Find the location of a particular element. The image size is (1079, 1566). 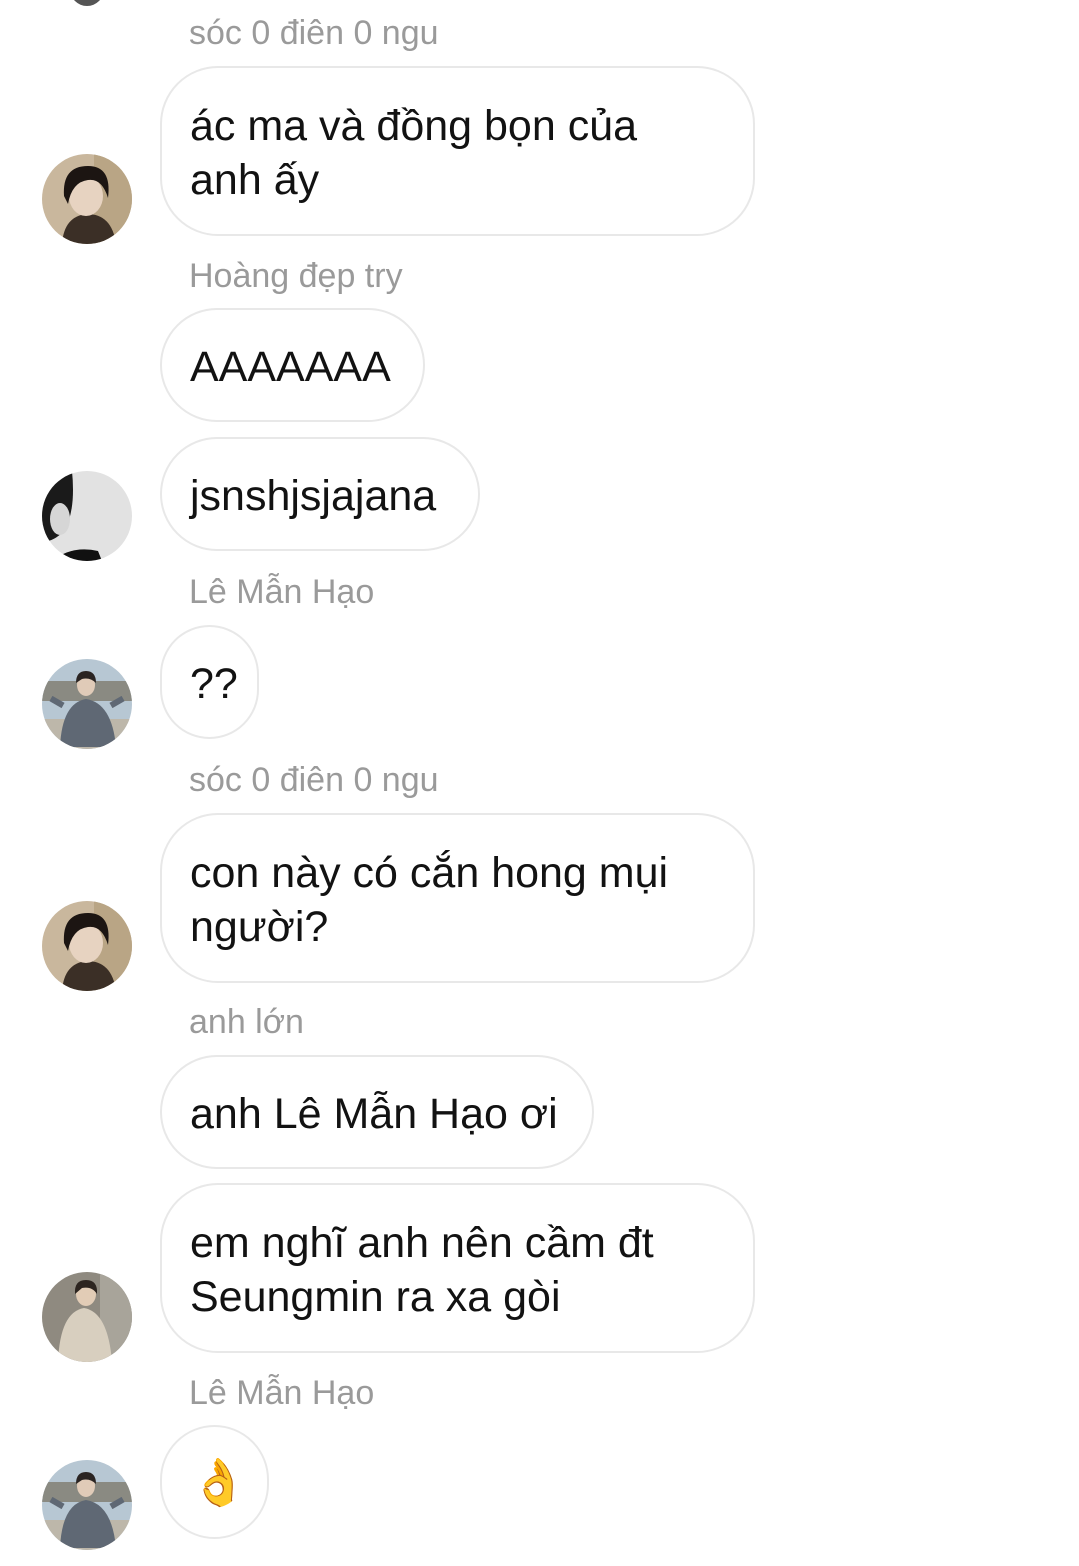

message-text: ác ma và đồng bọn của anh ấy is located at coordinates (414, 153).